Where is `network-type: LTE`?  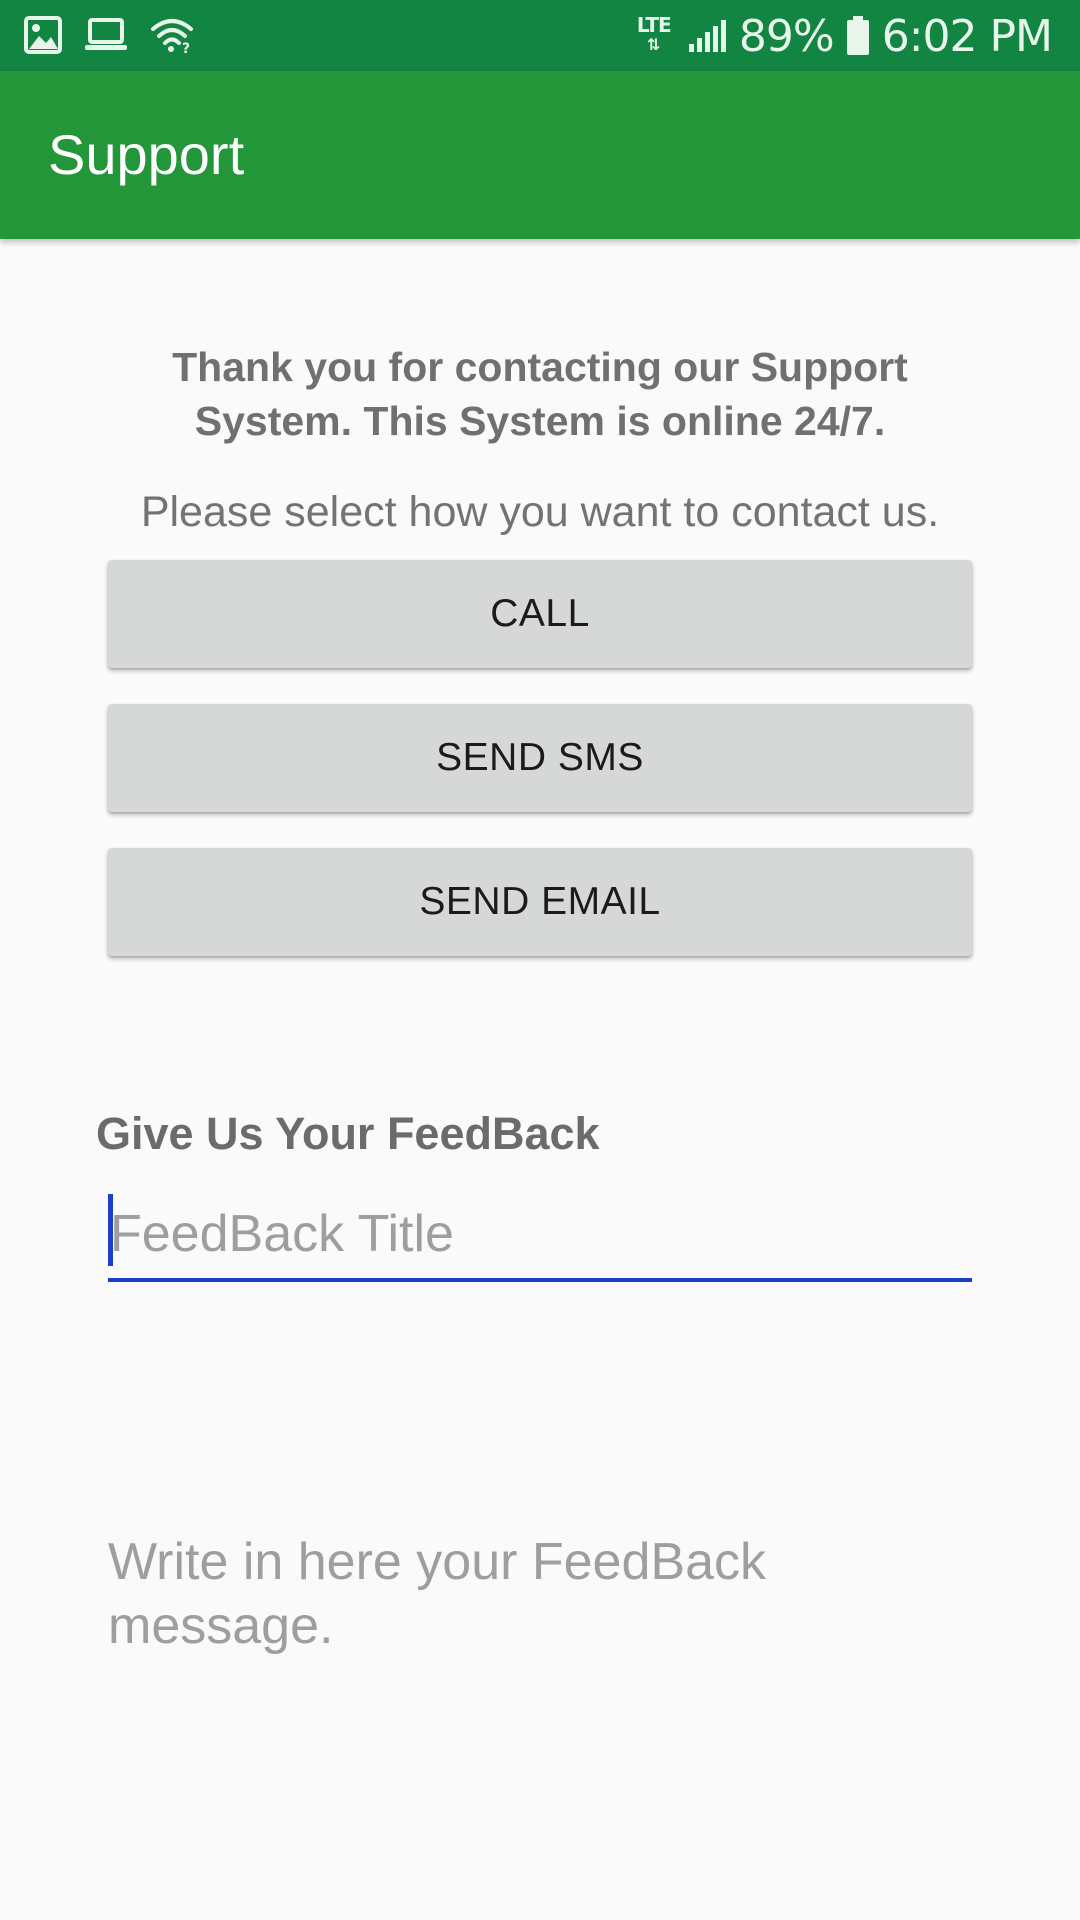
network-type: LTE is located at coordinates (654, 25).